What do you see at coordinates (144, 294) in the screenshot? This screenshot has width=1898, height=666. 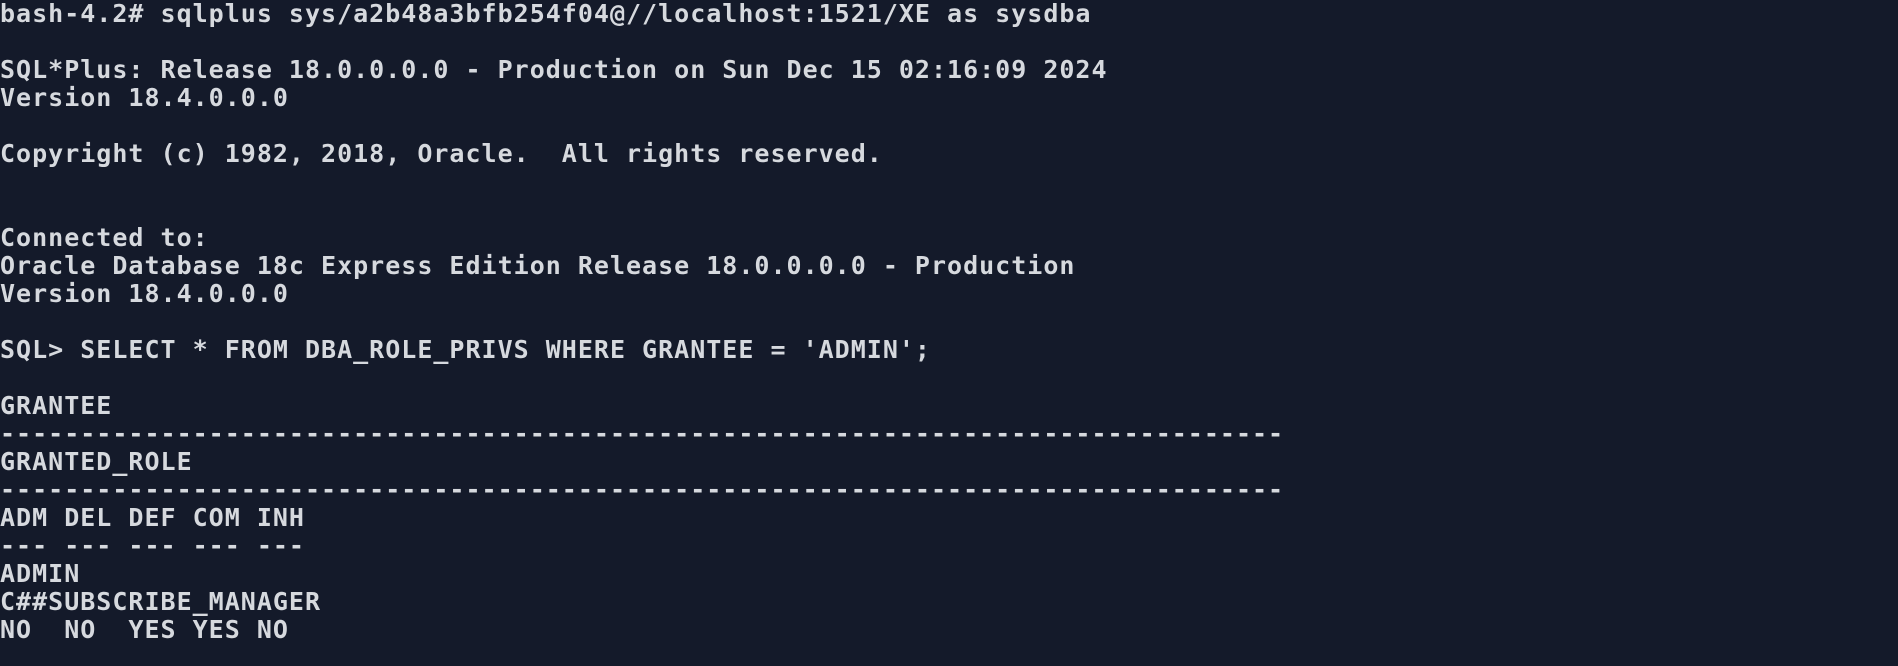 I see `database-version: Version 18.4.0.0.0` at bounding box center [144, 294].